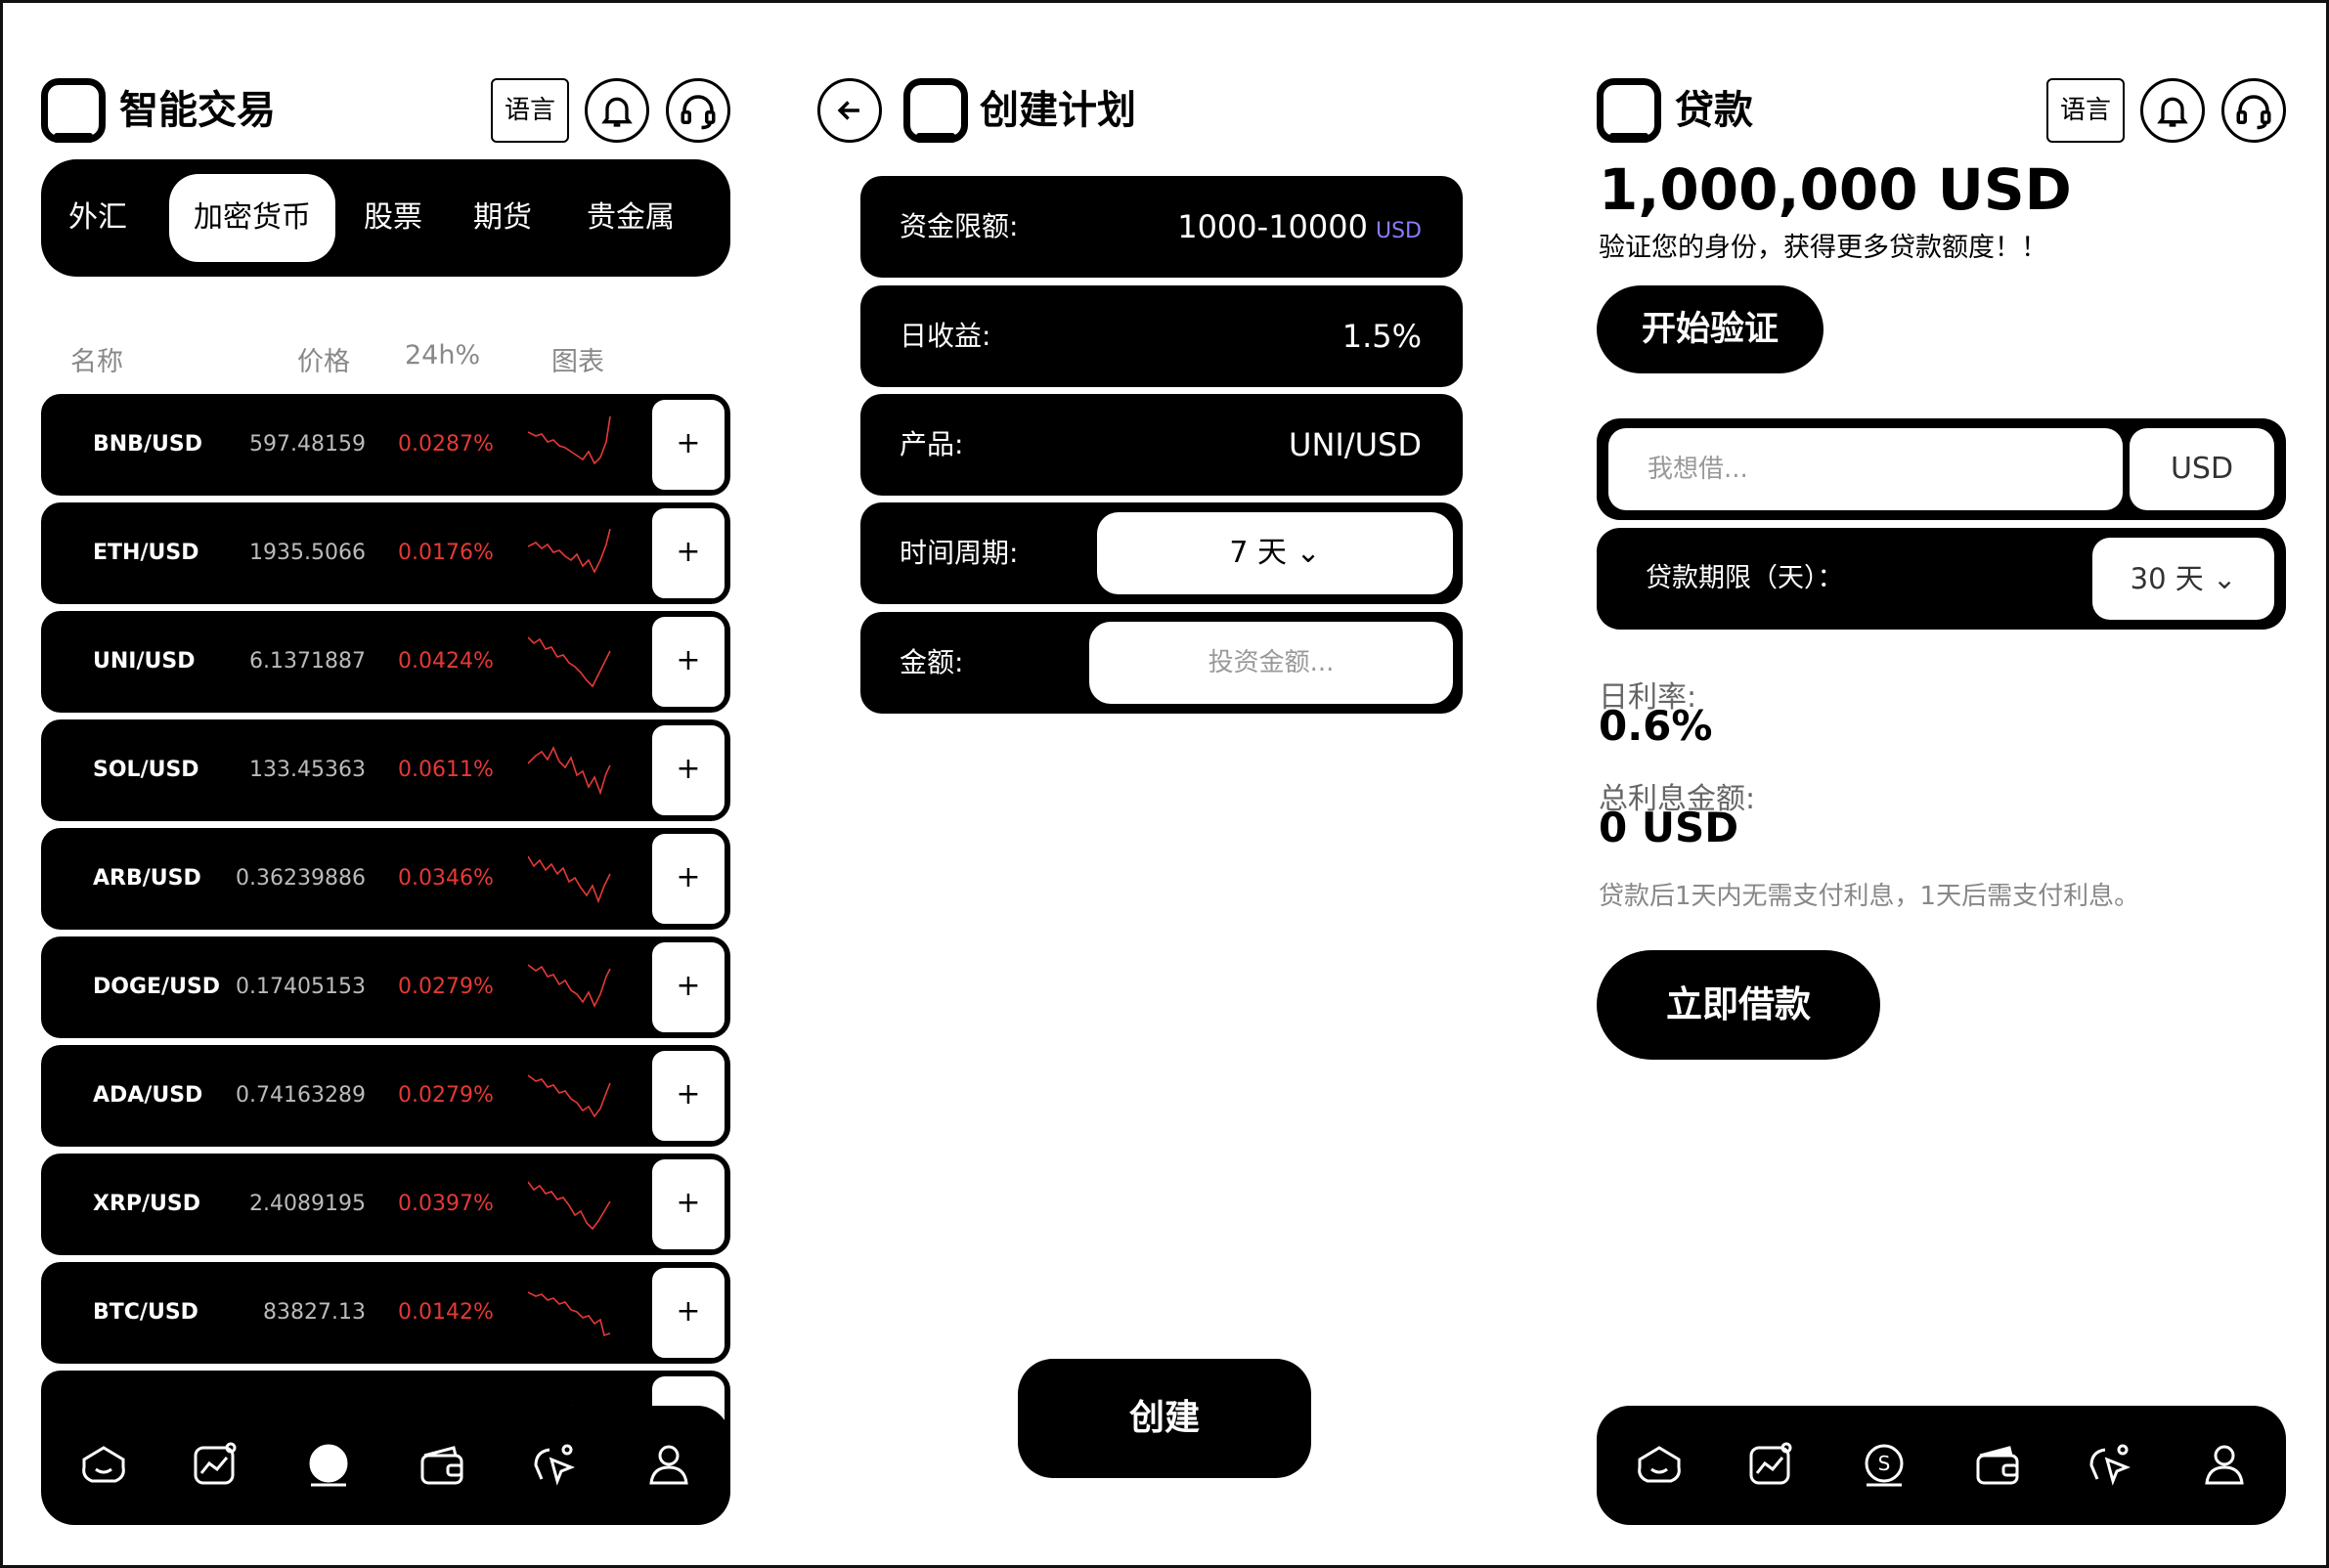 Image resolution: width=2329 pixels, height=1568 pixels. What do you see at coordinates (446, 879) in the screenshot?
I see `row-change: 0.0346%` at bounding box center [446, 879].